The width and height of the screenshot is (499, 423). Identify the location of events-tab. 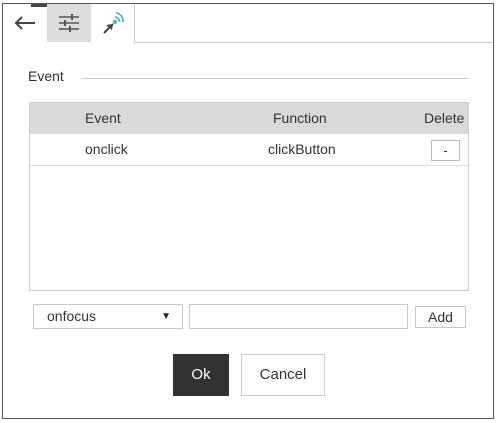
(113, 23).